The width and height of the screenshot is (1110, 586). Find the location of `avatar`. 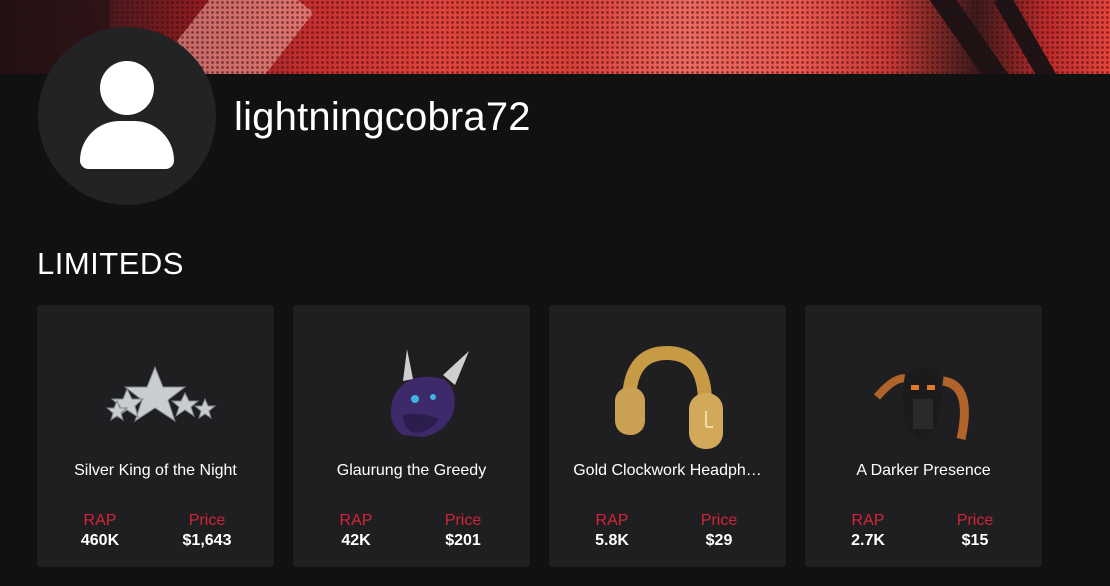

avatar is located at coordinates (127, 116).